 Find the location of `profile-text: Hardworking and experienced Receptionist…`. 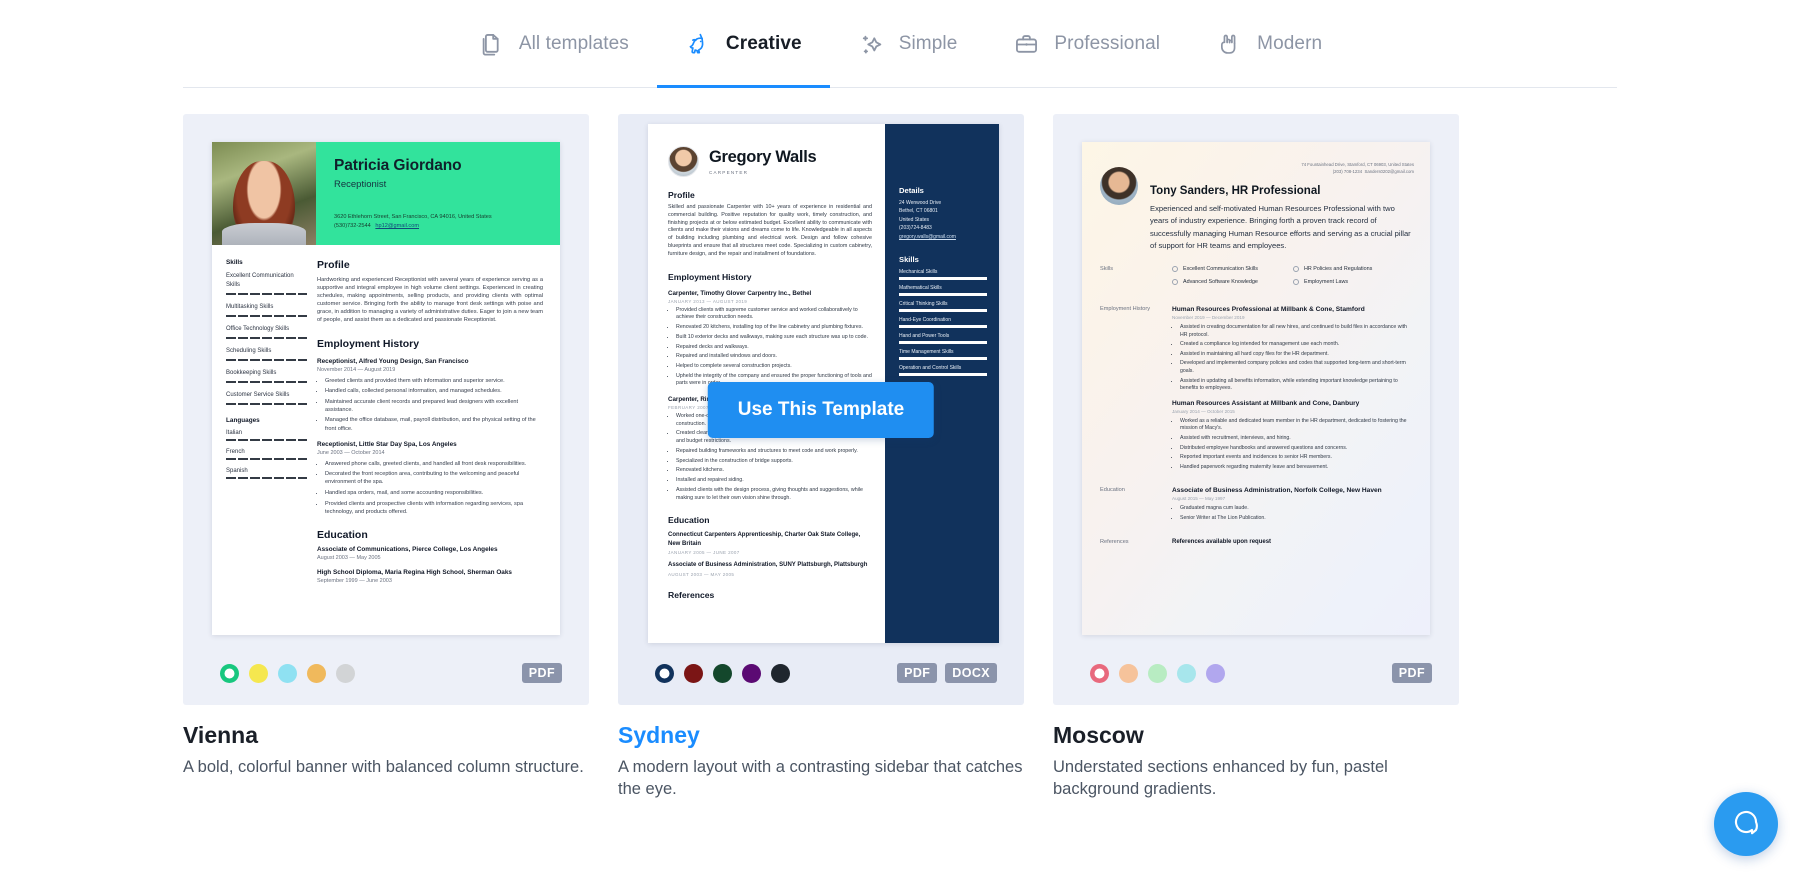

profile-text: Hardworking and experienced Receptionist… is located at coordinates (430, 300).